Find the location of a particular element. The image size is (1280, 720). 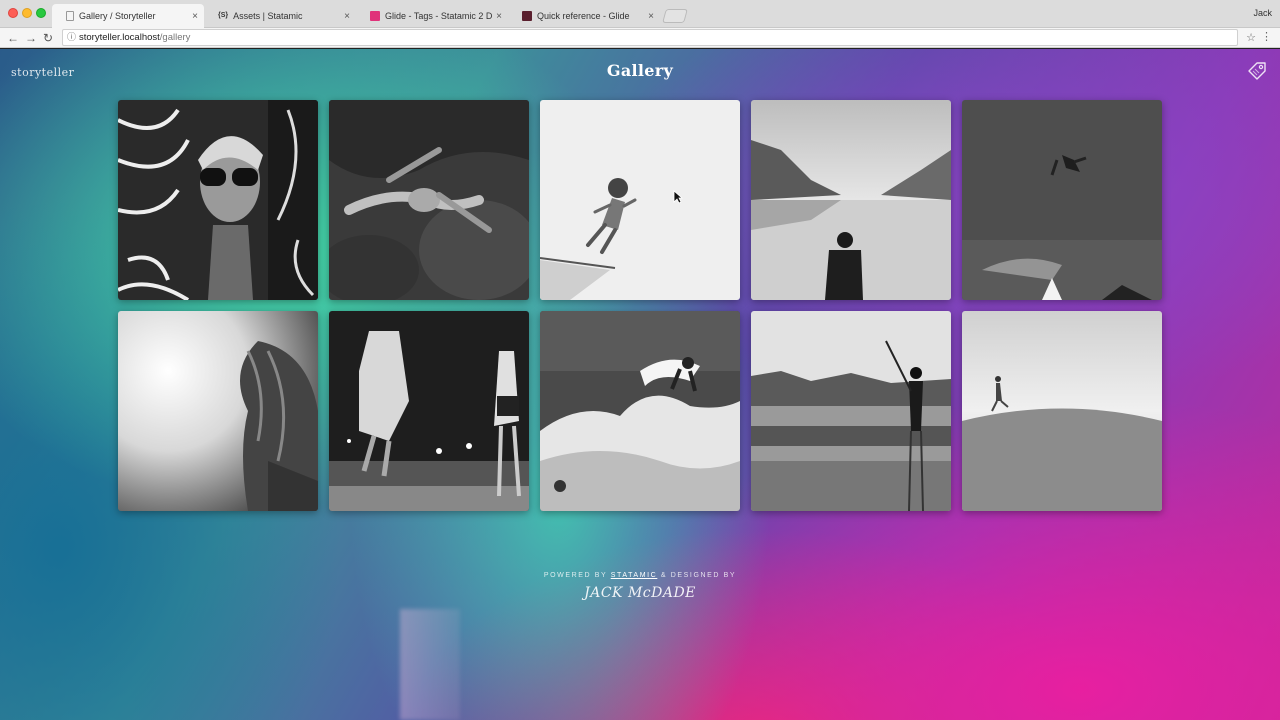

tab-gallery-storyteller: Gallery / Storyteller × is located at coordinates (128, 16).